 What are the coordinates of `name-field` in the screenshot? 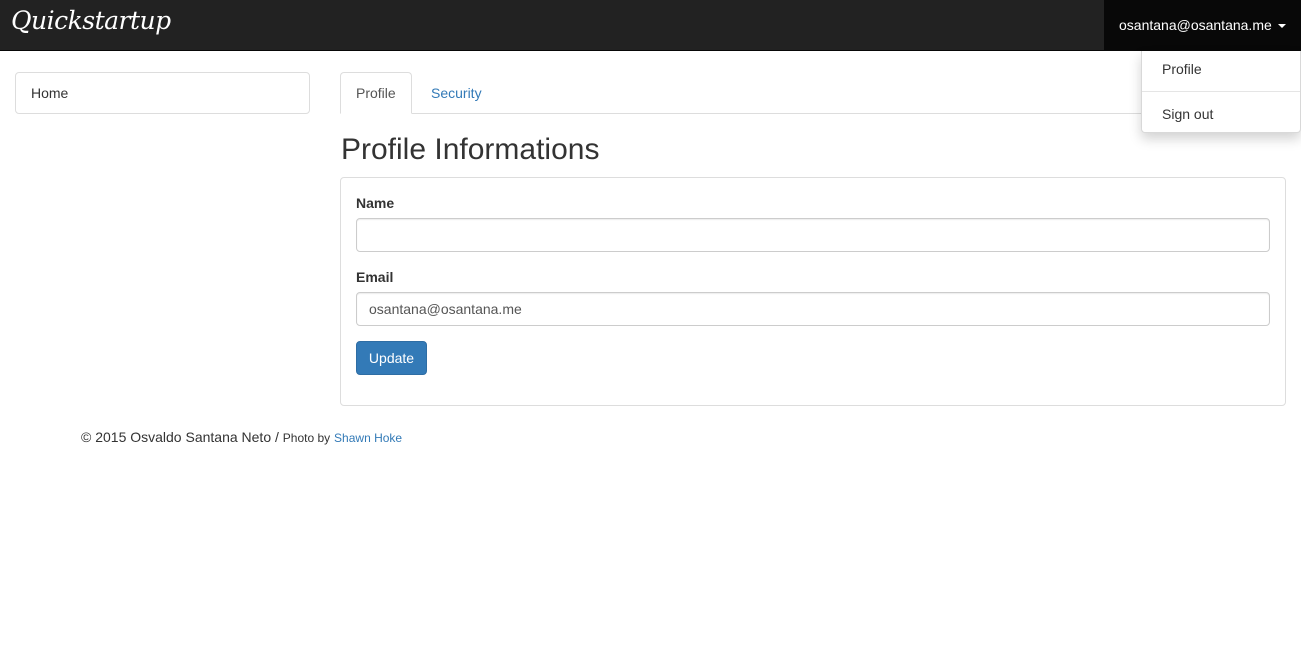 It's located at (813, 235).